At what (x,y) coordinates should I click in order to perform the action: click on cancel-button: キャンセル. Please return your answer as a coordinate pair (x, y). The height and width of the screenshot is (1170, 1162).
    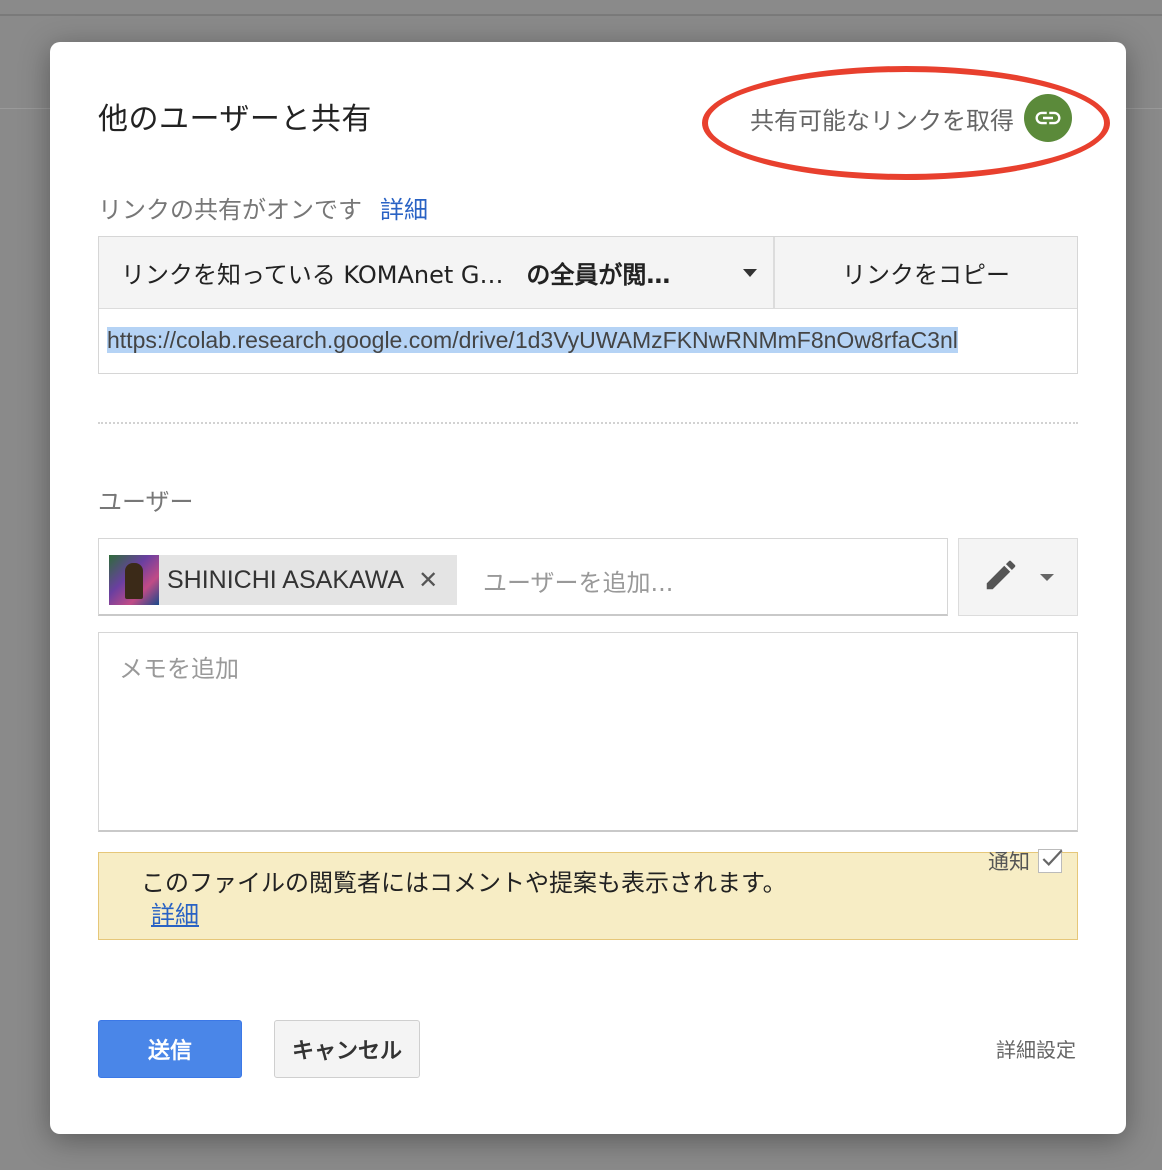
    Looking at the image, I should click on (347, 1049).